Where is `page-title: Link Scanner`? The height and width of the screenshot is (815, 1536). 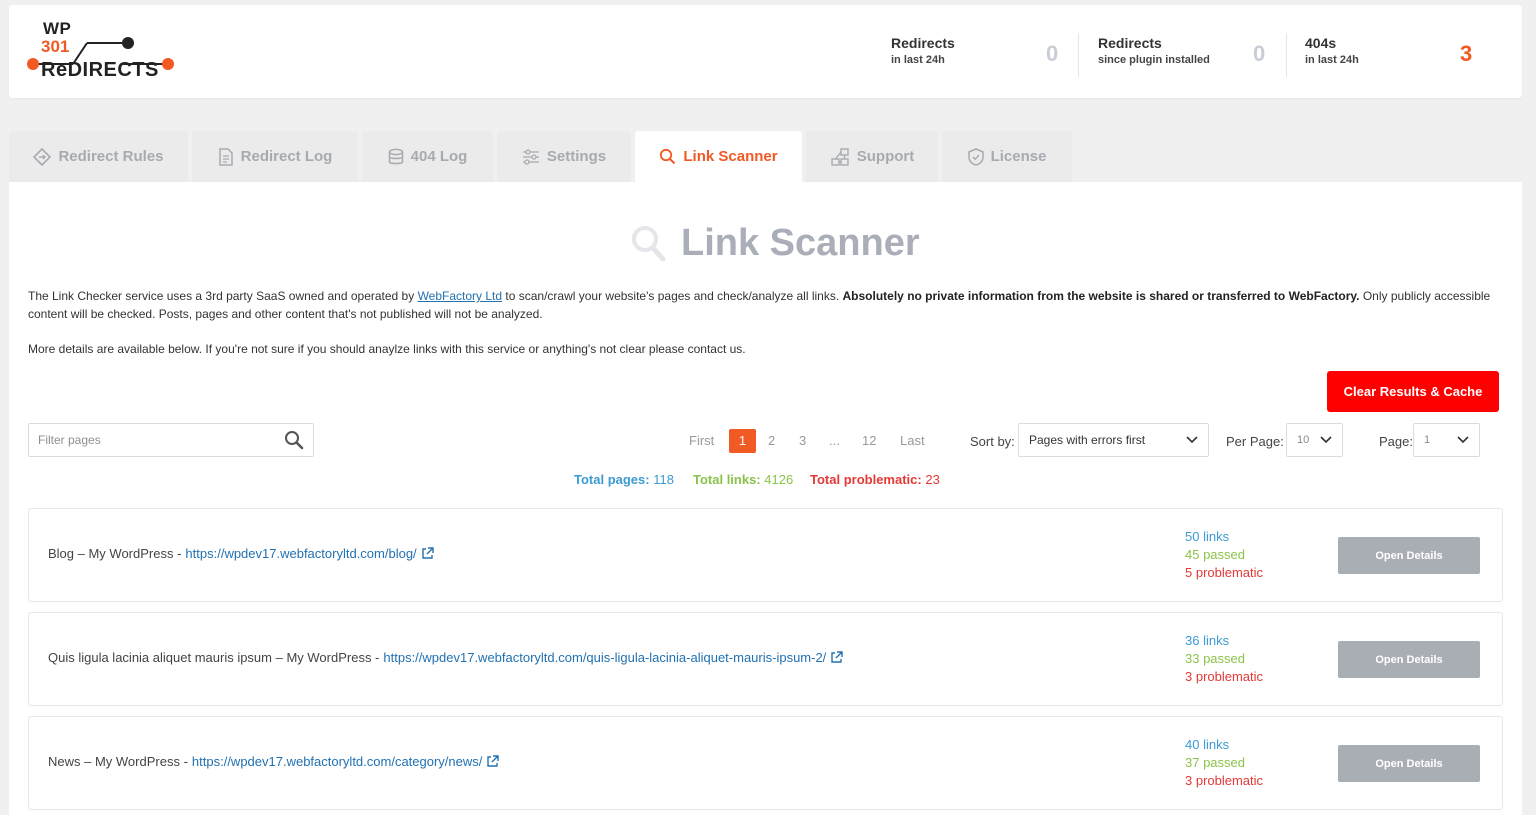 page-title: Link Scanner is located at coordinates (775, 243).